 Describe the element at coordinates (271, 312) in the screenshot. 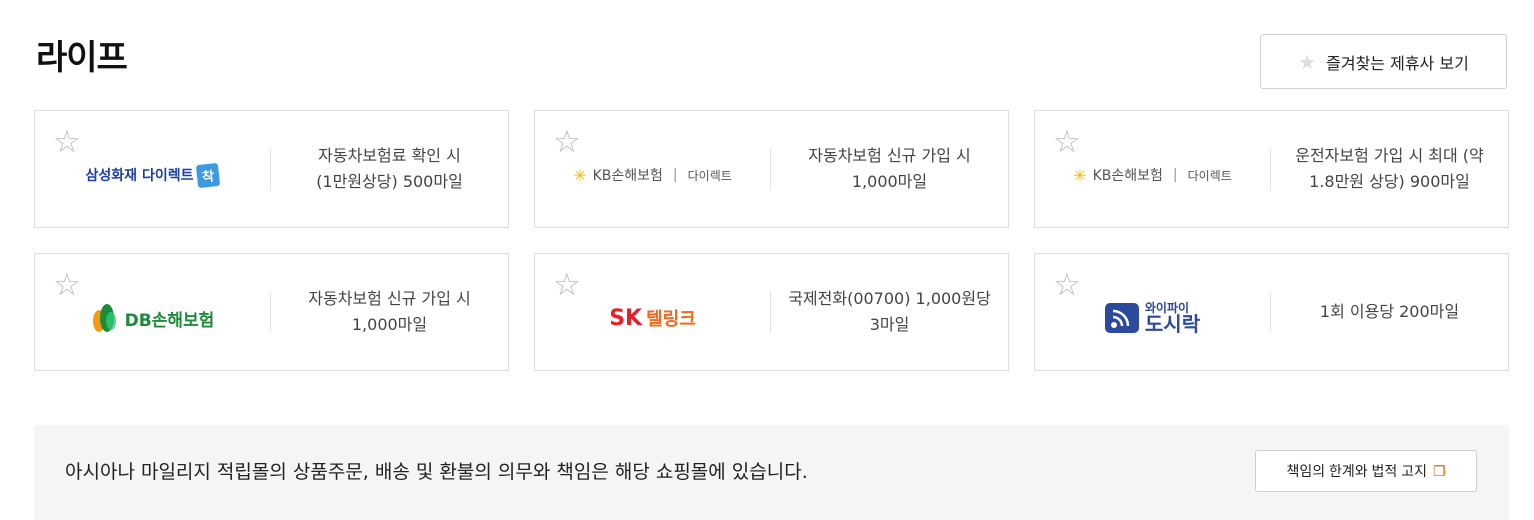

I see `partner-card-db: ☆ DB손해보험 자동차보험 신규 가입 시 1,000마일` at that location.